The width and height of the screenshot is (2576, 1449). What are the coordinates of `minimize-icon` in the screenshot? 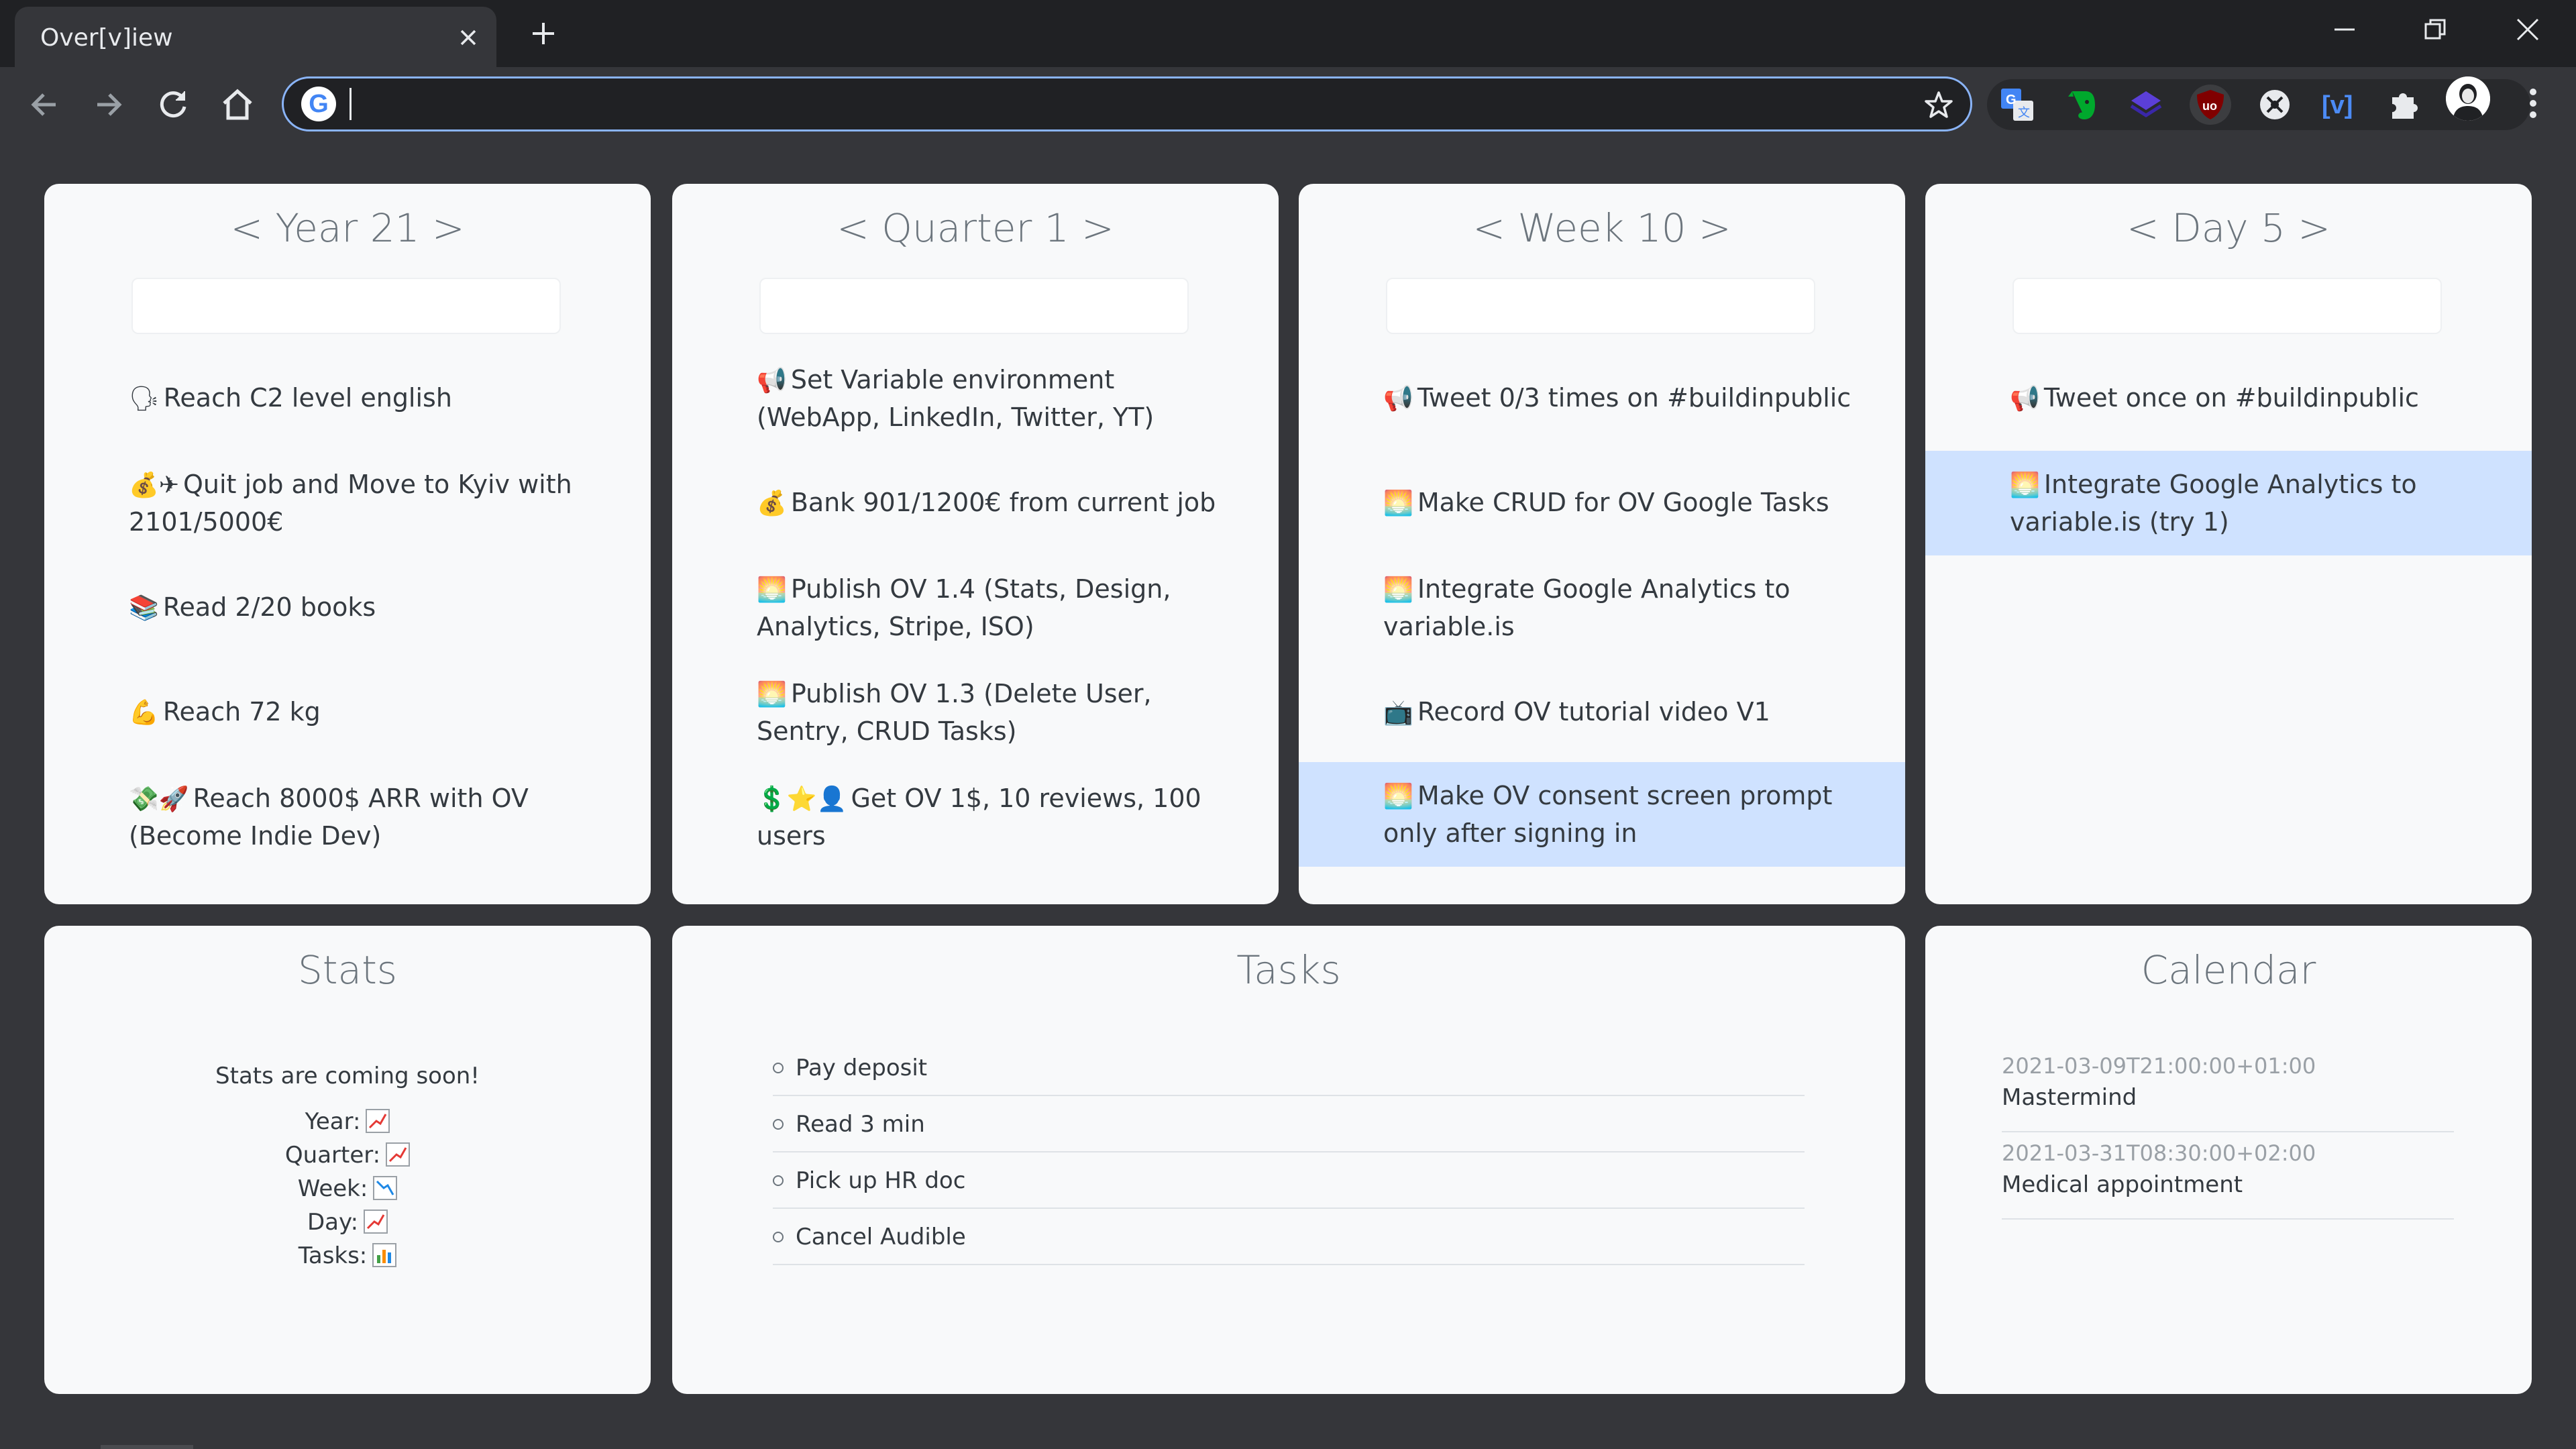 It's located at (2344, 29).